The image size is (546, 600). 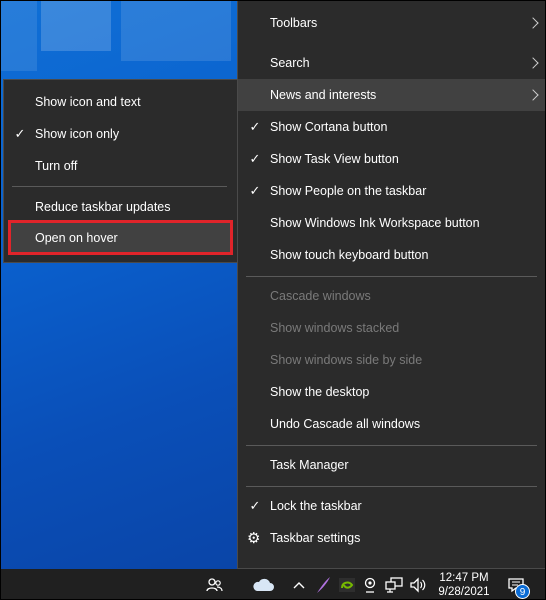 What do you see at coordinates (120, 238) in the screenshot?
I see `submenu-item-open-on-hover: Open on hover` at bounding box center [120, 238].